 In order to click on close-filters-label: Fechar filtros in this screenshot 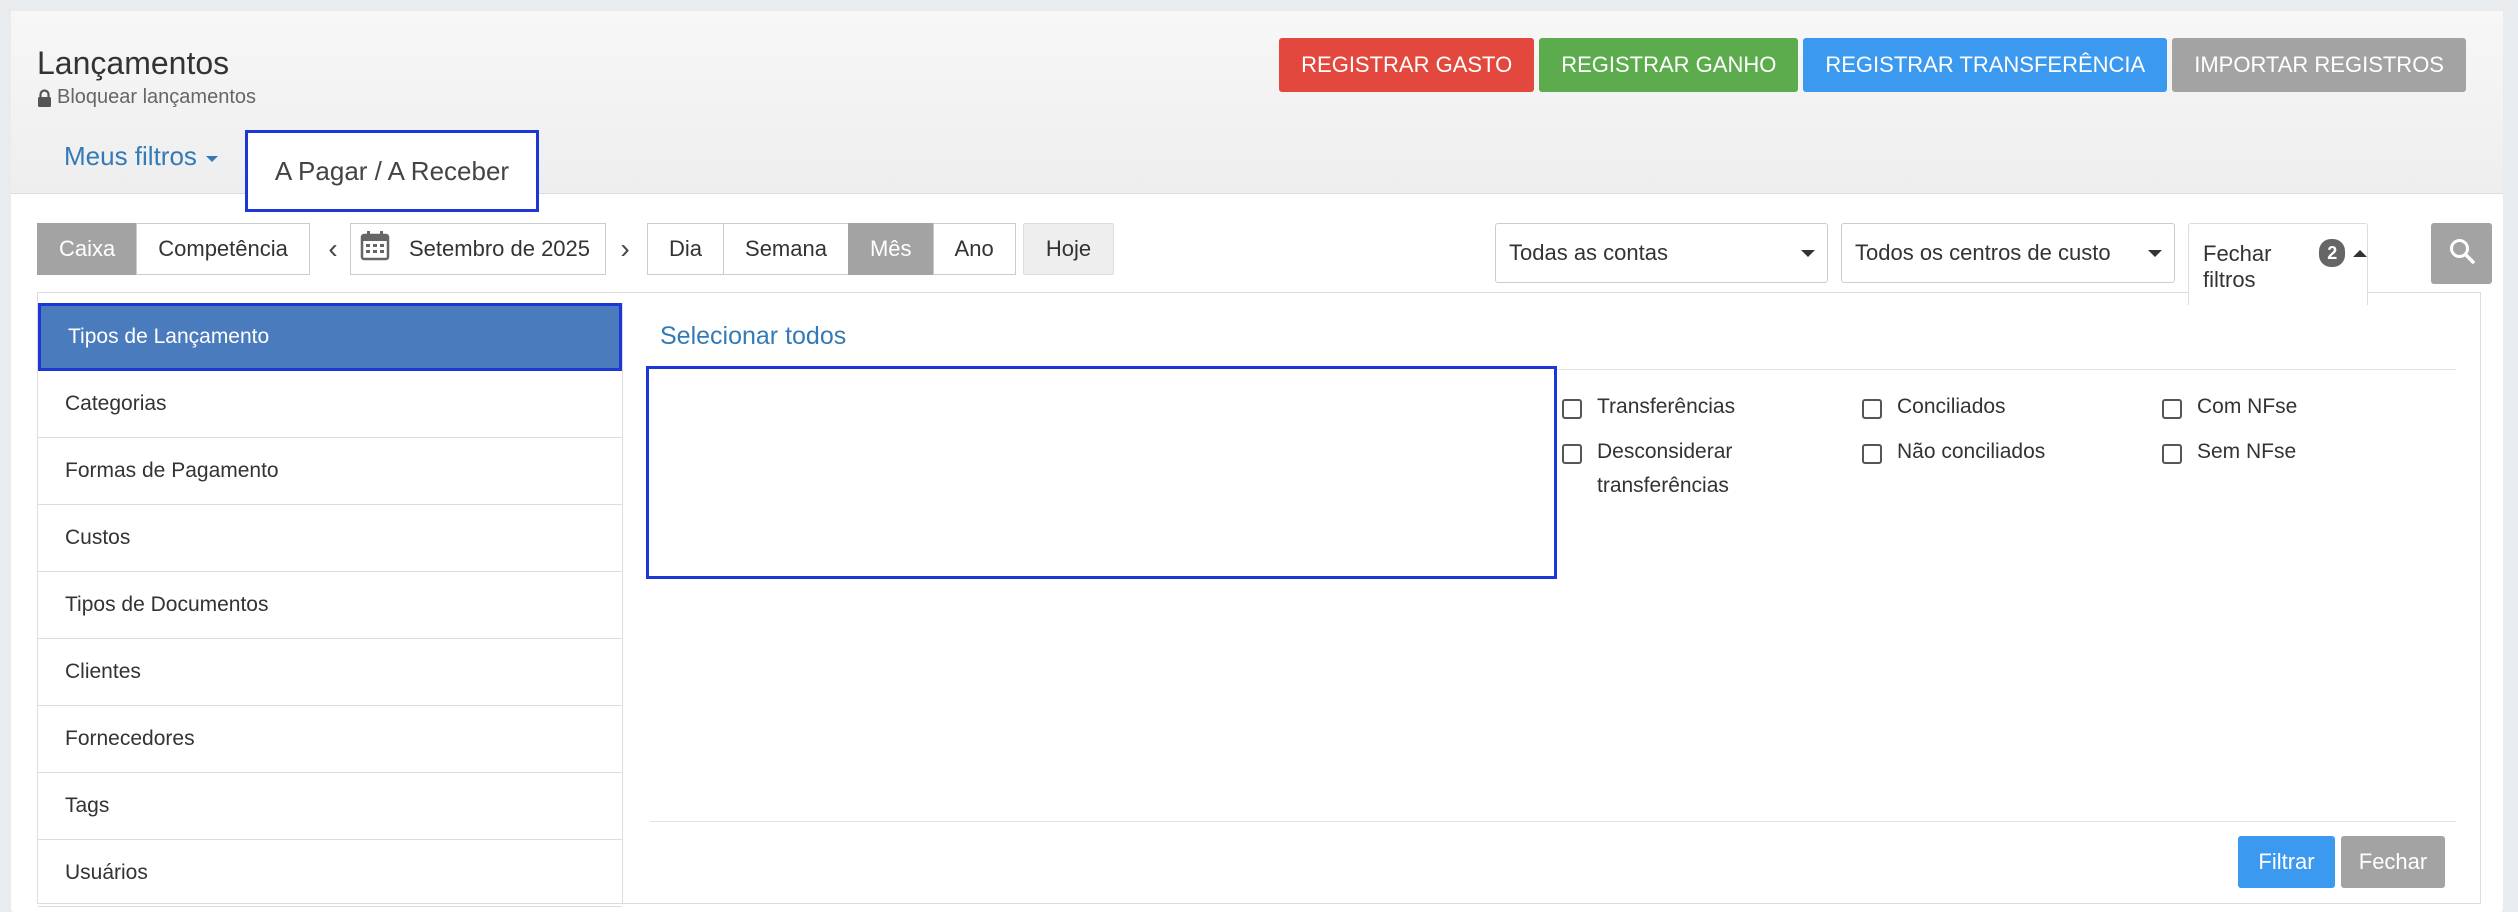, I will do `click(2237, 266)`.